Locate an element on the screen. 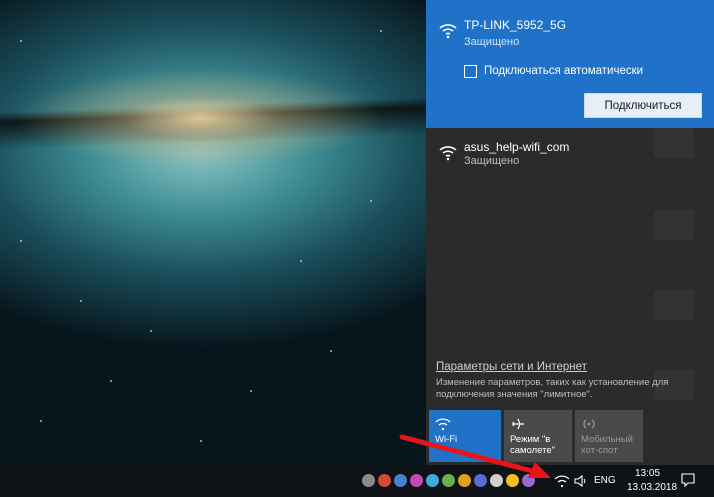  network-name: asus_help-wifi_com is located at coordinates (517, 147).